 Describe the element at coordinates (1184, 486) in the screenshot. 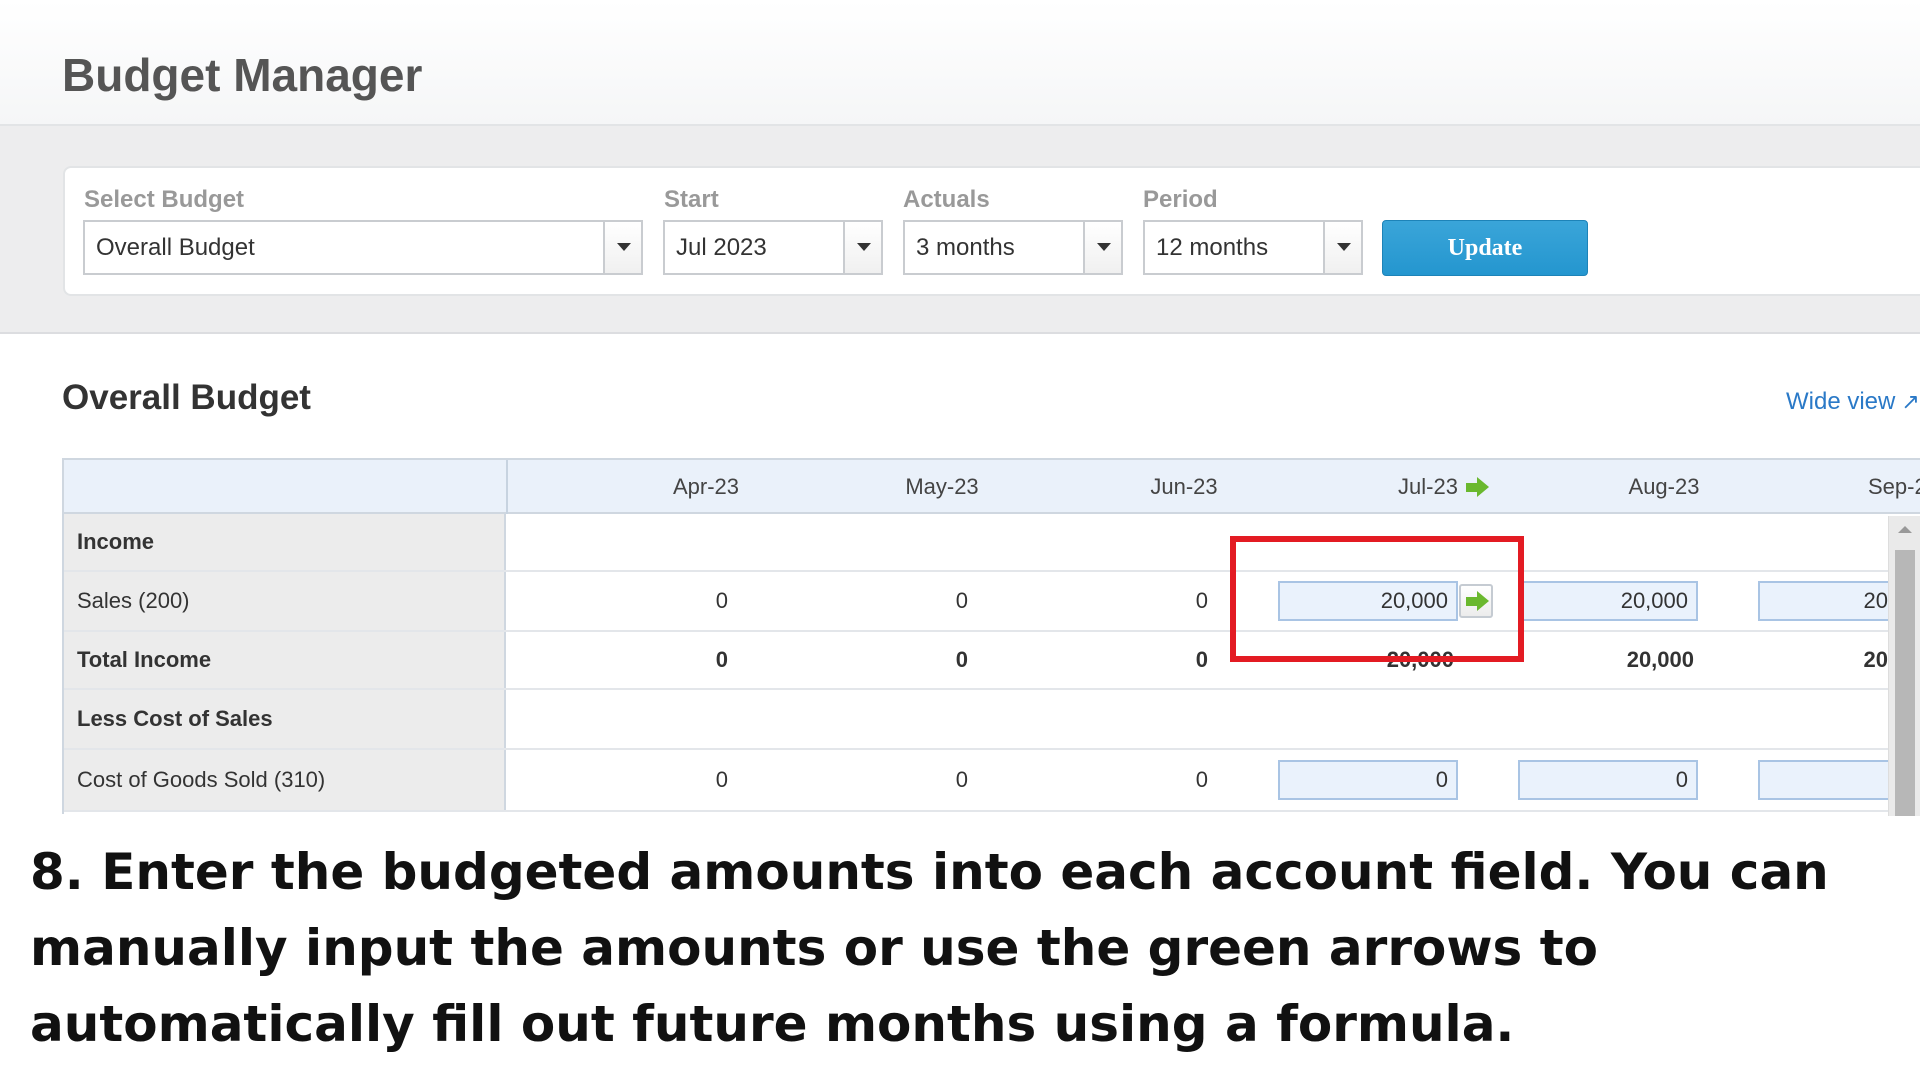

I see `column-header-jun: Jun-23` at that location.